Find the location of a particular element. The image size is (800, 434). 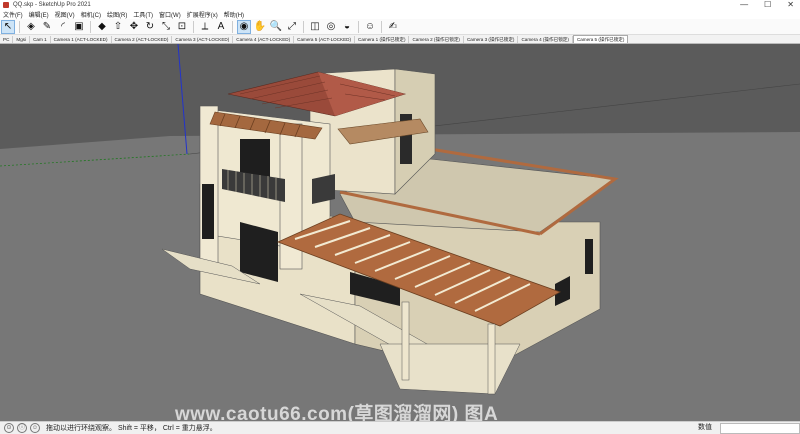

select-icon: ↖ is located at coordinates (8, 26).